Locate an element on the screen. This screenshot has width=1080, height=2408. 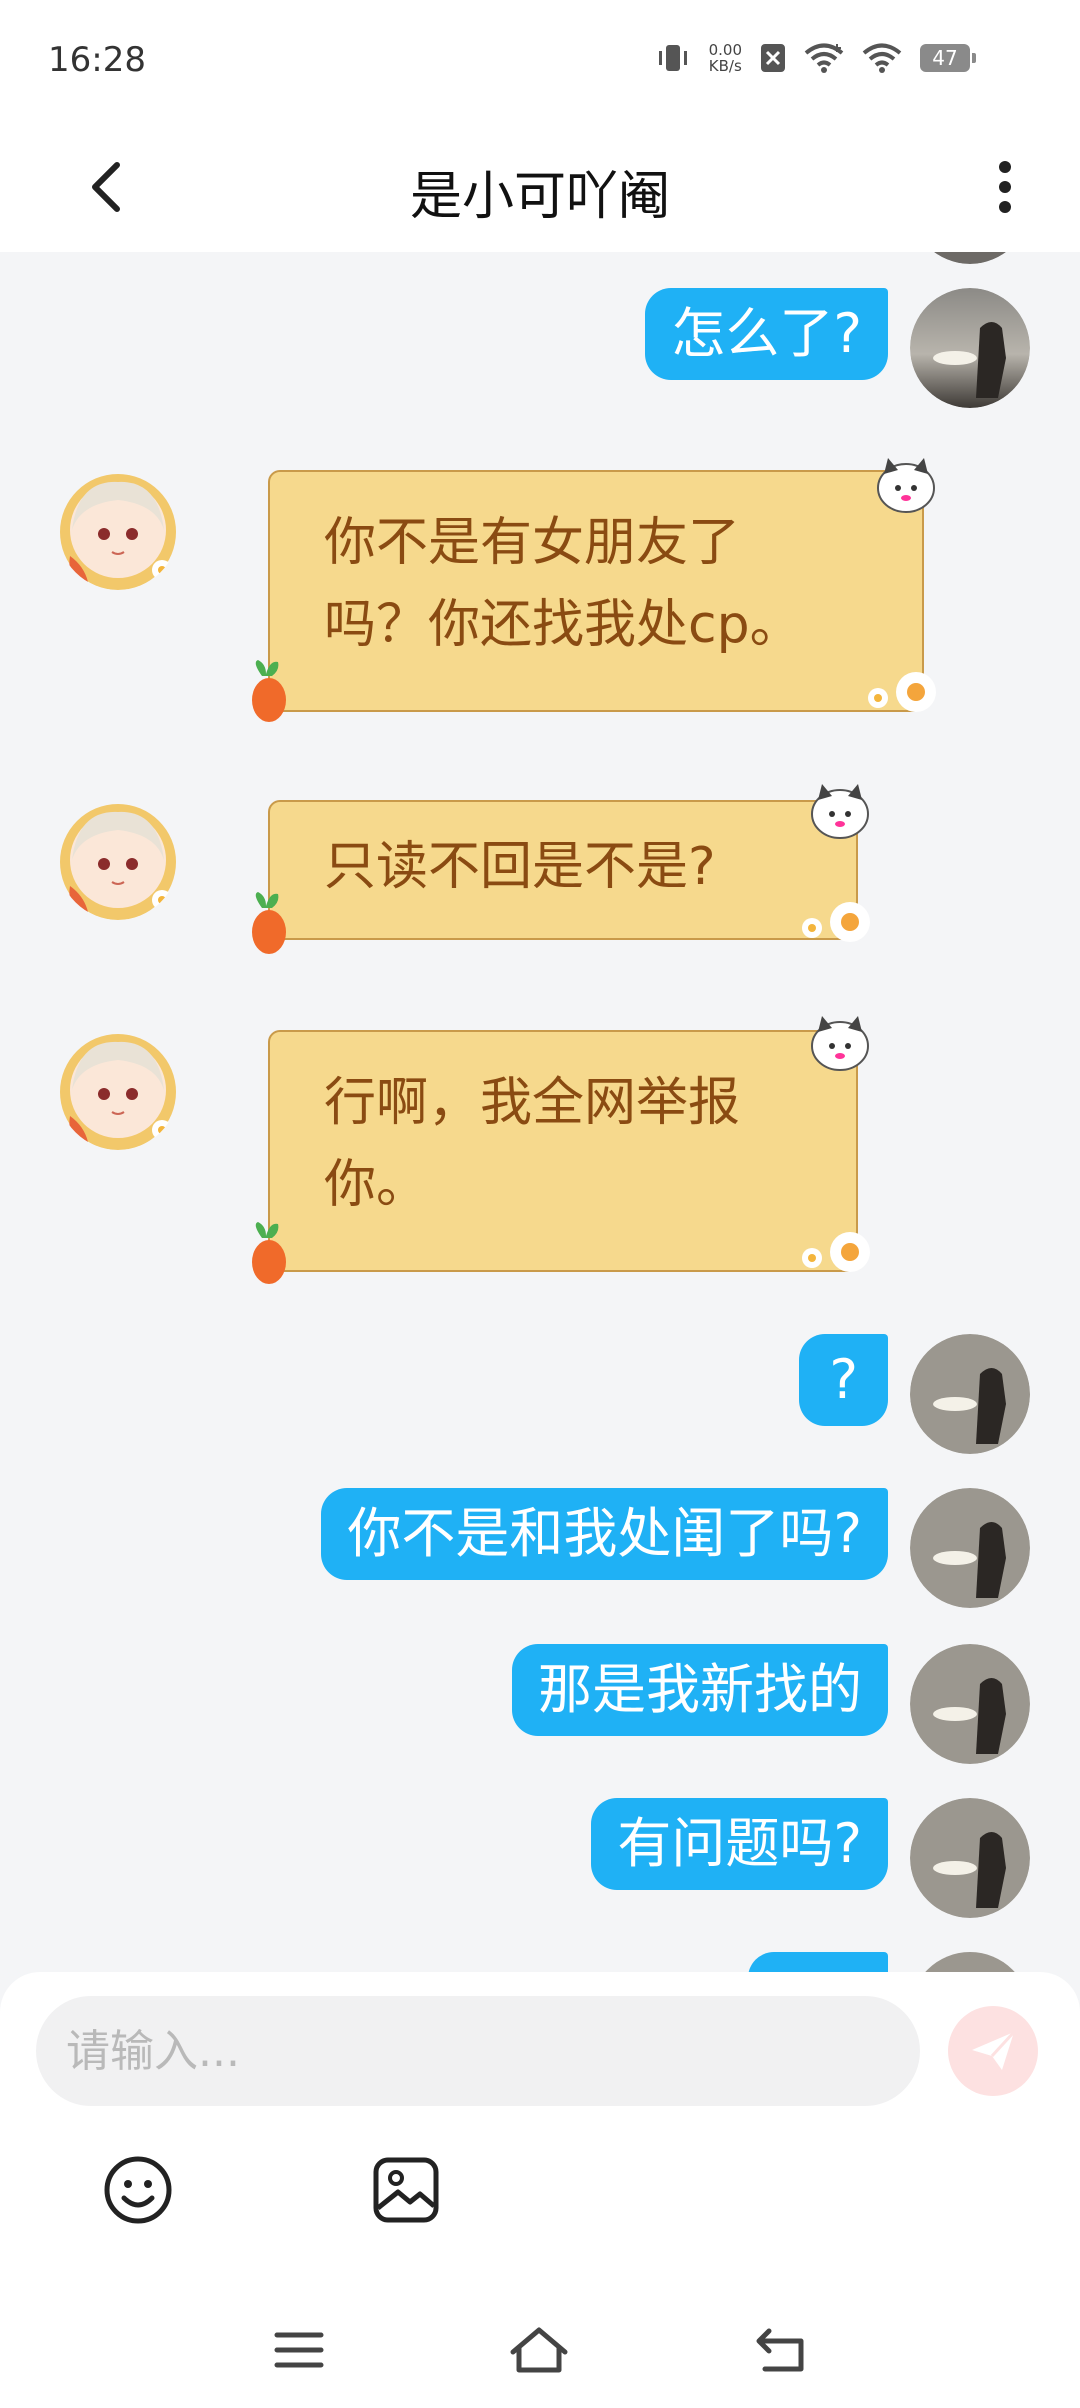
message-bubble-me: ? is located at coordinates (843, 1380).